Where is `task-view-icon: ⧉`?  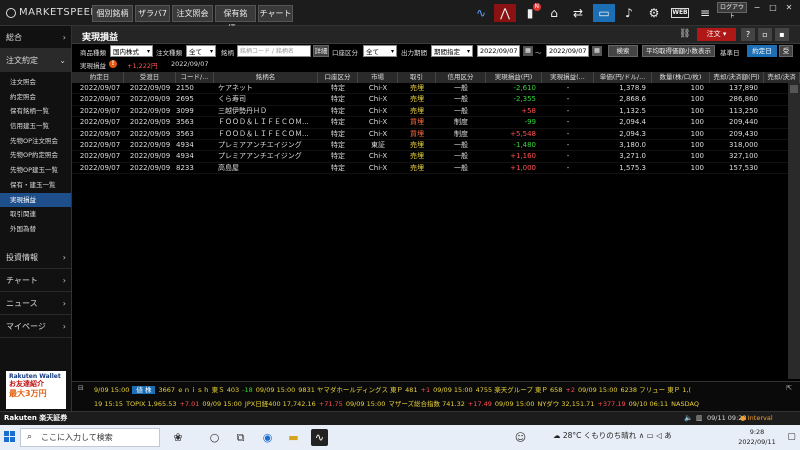 task-view-icon: ⧉ is located at coordinates (240, 437).